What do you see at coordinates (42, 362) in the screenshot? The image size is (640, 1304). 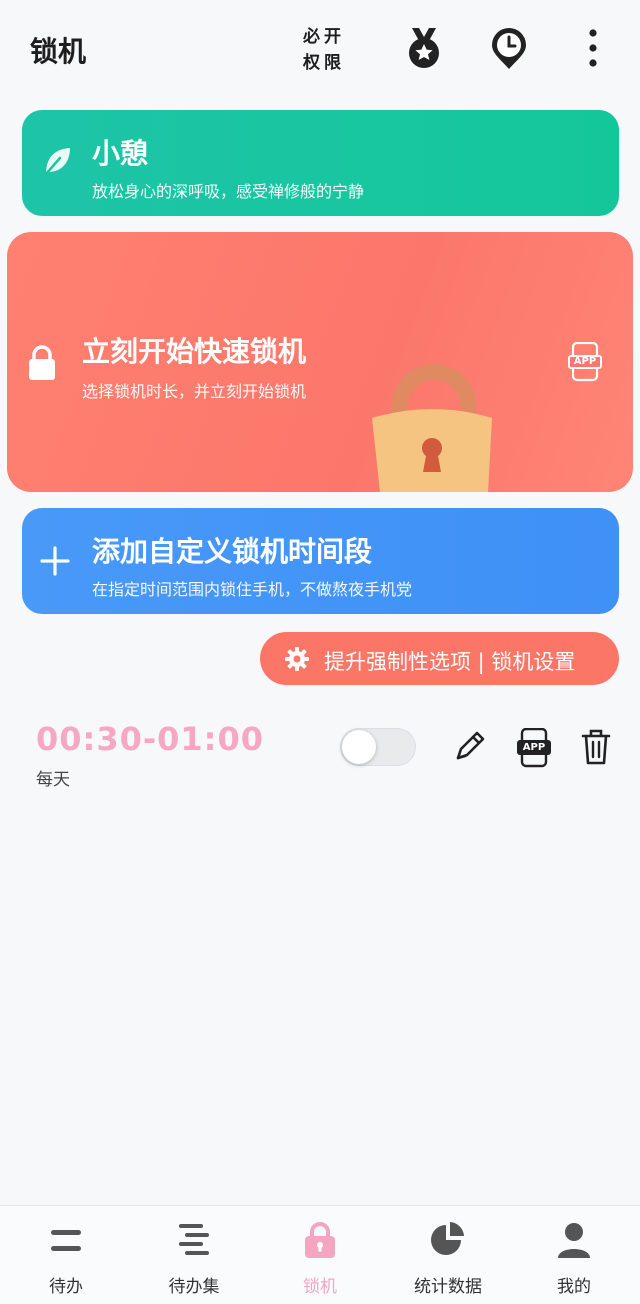 I see `padlock-icon` at bounding box center [42, 362].